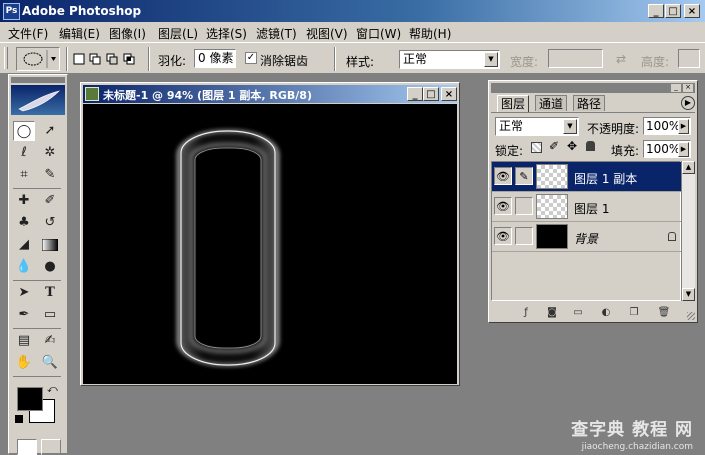  What do you see at coordinates (50, 363) in the screenshot?
I see `zoom-tool: 🔍` at bounding box center [50, 363].